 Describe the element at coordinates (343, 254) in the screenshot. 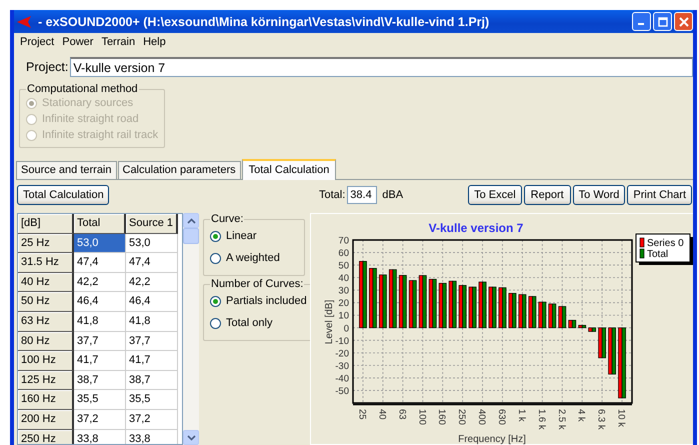

I see `y-tick-label: 60` at that location.